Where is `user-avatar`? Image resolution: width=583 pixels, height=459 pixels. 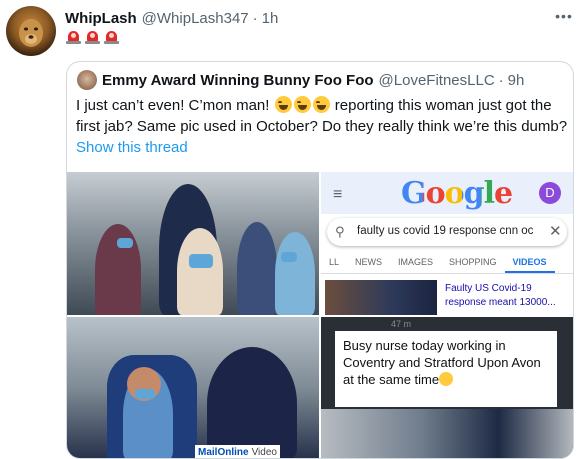
user-avatar is located at coordinates (31, 31).